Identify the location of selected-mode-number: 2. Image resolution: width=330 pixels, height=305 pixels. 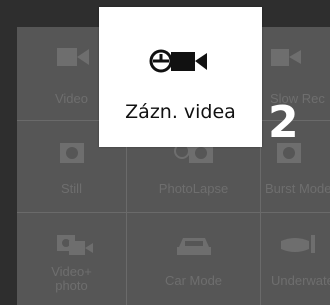
(283, 122).